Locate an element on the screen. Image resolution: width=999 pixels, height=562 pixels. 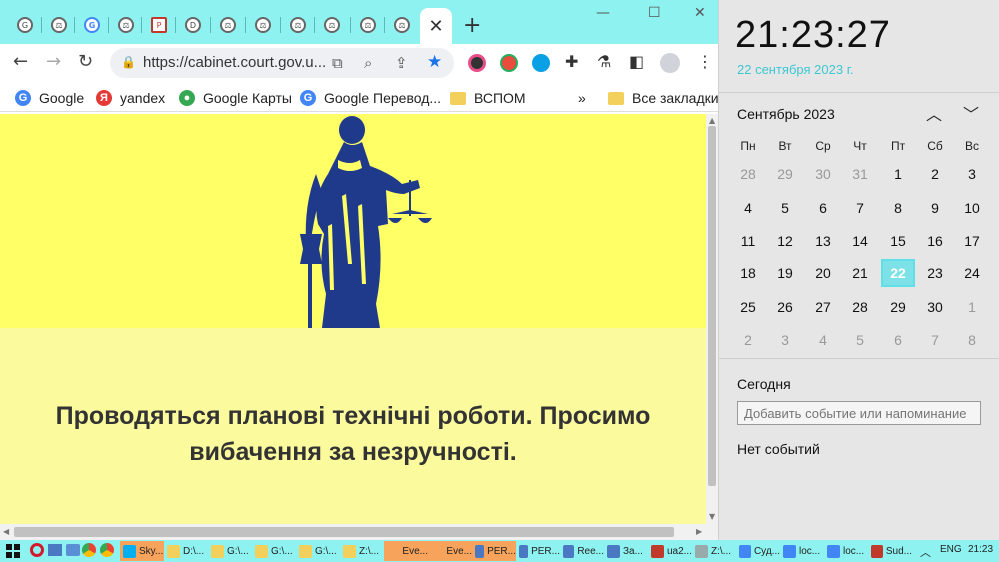
address-bar: 🔒 https://cabinet.court.gov.u... ⧉ ⌕ ⇪ ★ is located at coordinates (282, 63).